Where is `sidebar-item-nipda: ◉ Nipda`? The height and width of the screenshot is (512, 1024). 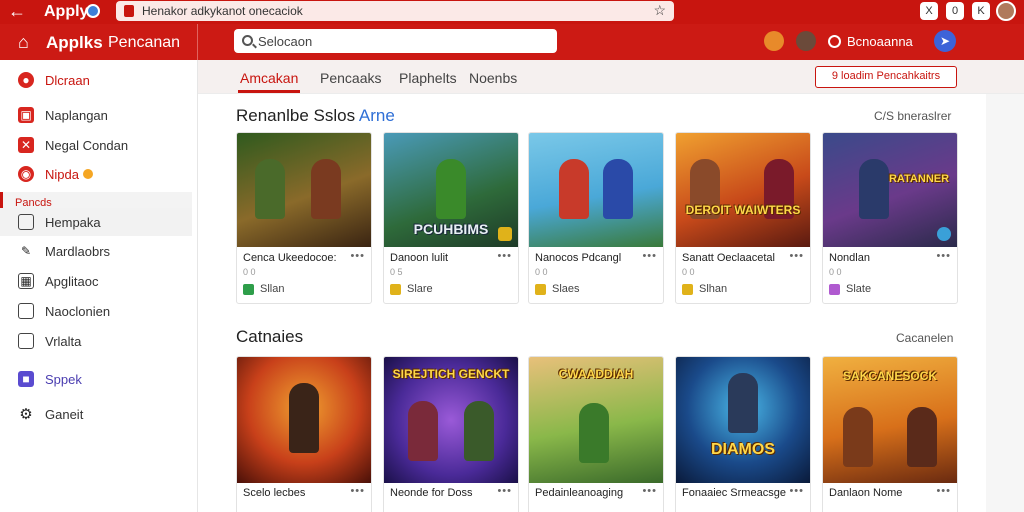 sidebar-item-nipda: ◉ Nipda is located at coordinates (96, 174).